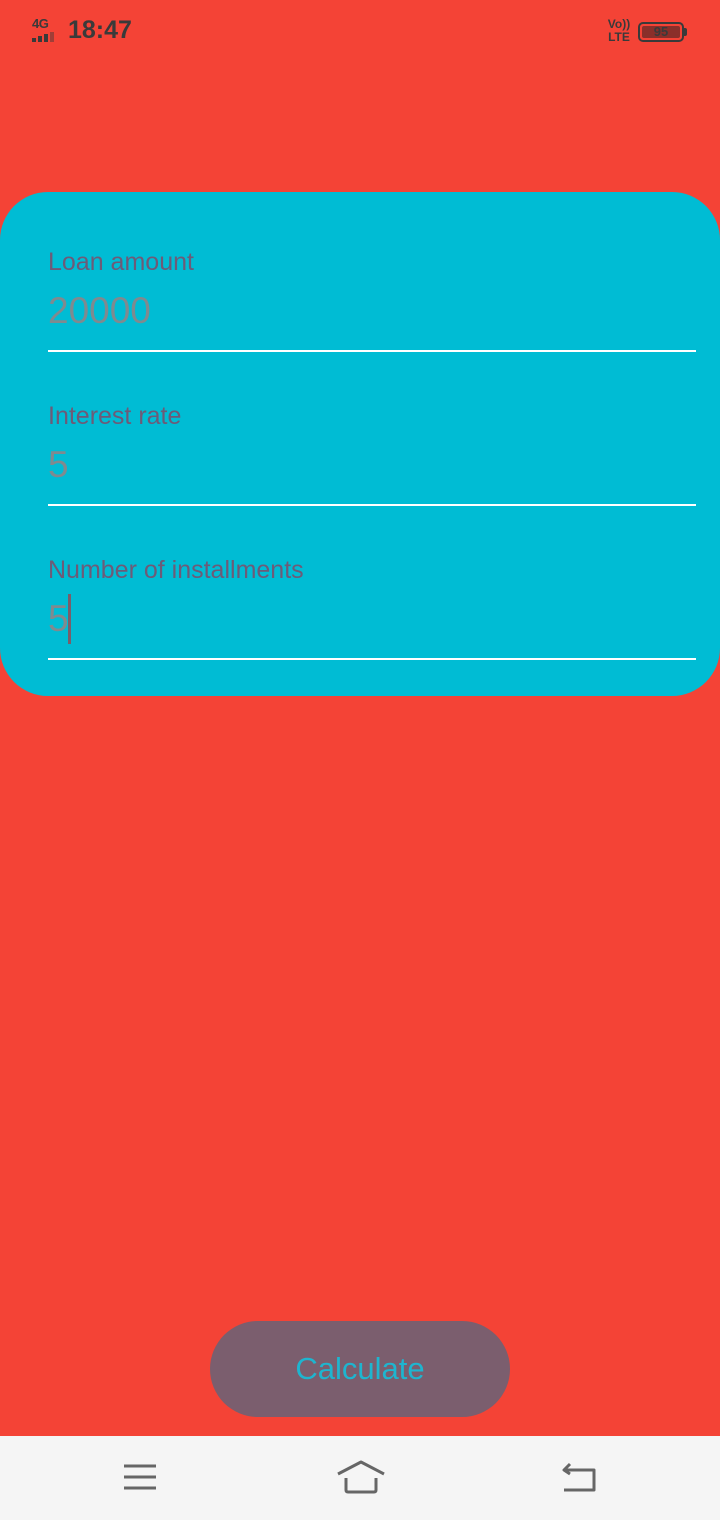 This screenshot has width=720, height=1520. Describe the element at coordinates (372, 659) in the screenshot. I see `installments-underline` at that location.